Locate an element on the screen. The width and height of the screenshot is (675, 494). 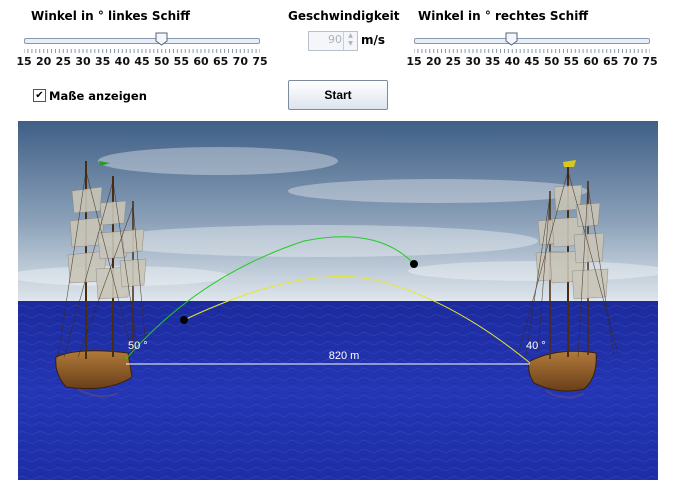
right-ship-angle-slider: 15 20 25 30 35 40 45 50 55 60 65 70 75 is located at coordinates (532, 50).